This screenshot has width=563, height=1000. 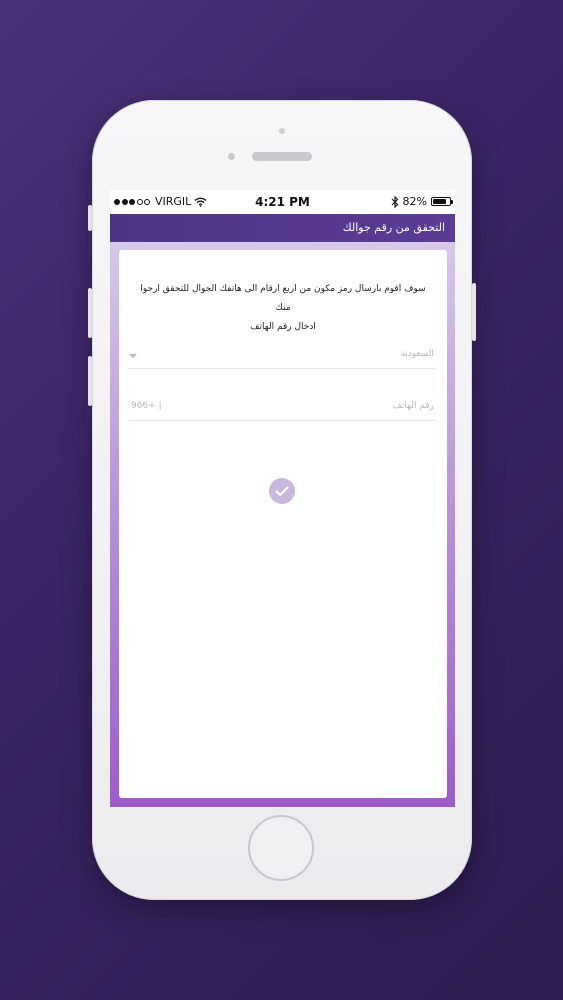 I want to click on bluetooth-icon, so click(x=394, y=201).